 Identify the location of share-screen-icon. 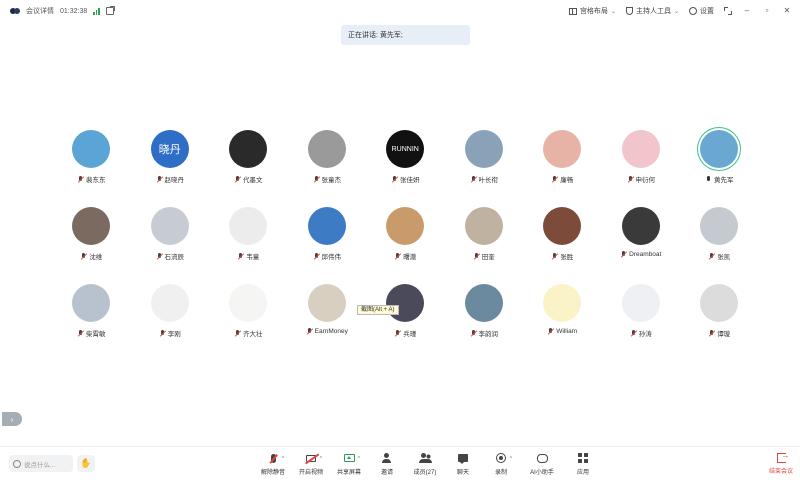
(349, 458).